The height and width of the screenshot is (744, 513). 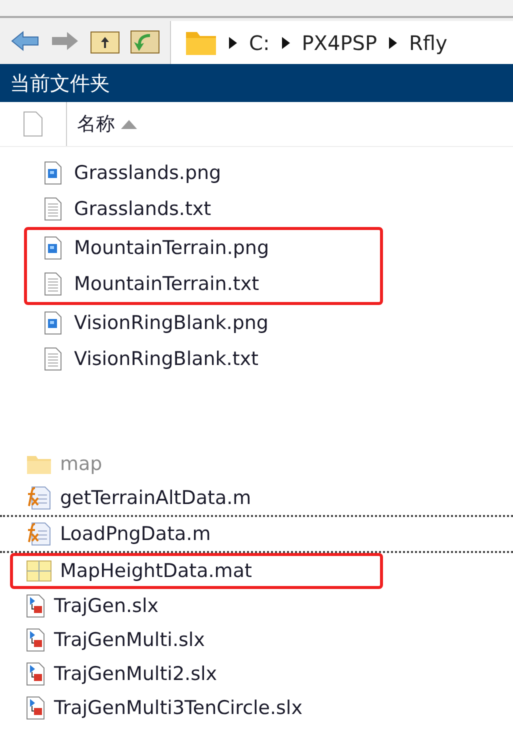 What do you see at coordinates (256, 83) in the screenshot?
I see `panel-title: 当前文件夹` at bounding box center [256, 83].